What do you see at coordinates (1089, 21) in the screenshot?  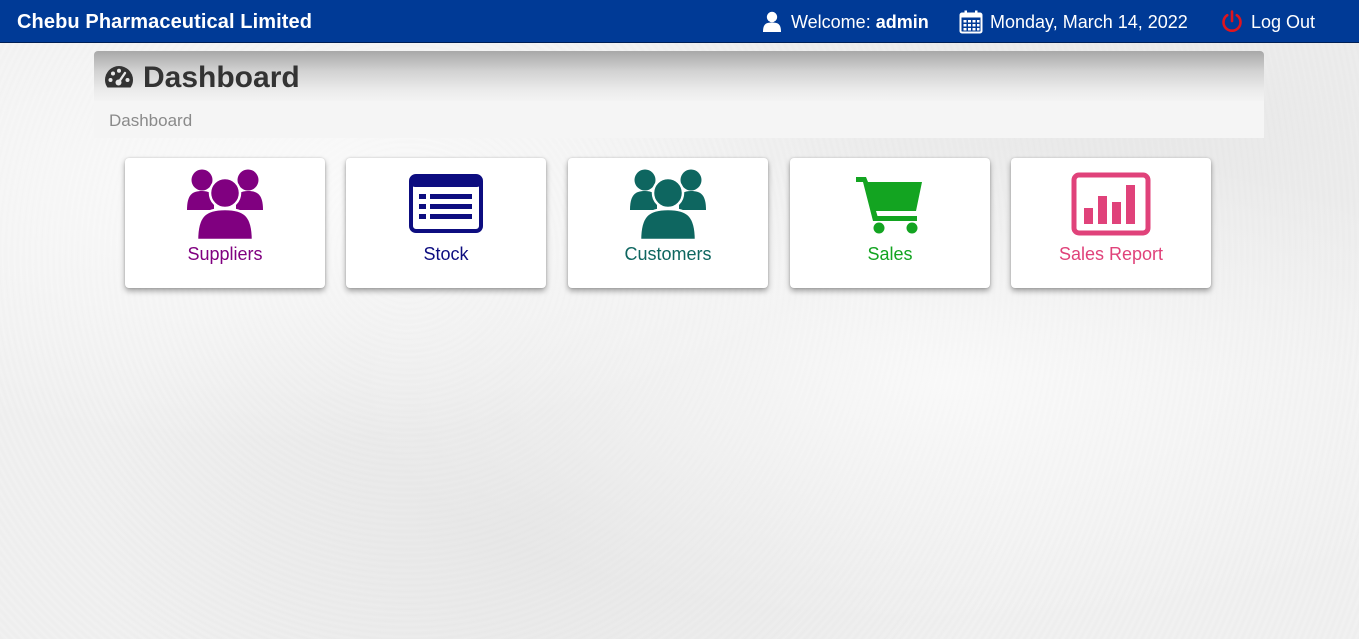 I see `date-text: Monday, March 14, 2022` at bounding box center [1089, 21].